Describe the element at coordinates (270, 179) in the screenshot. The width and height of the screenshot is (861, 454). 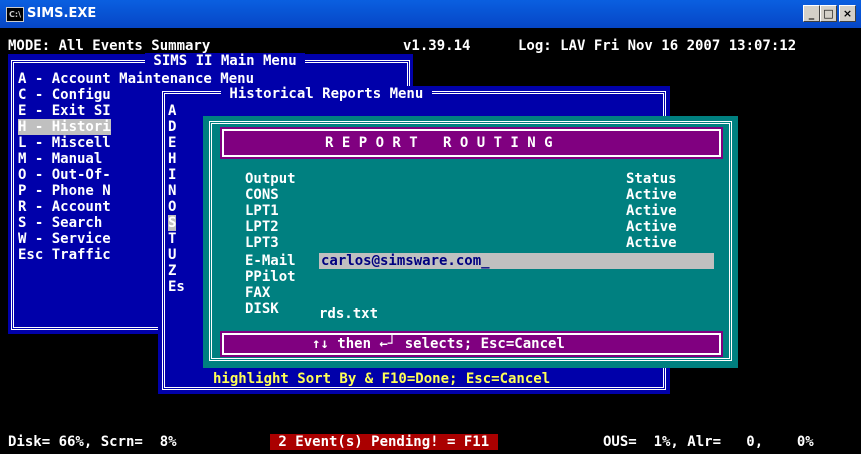
I see `output-column-header: Output` at that location.